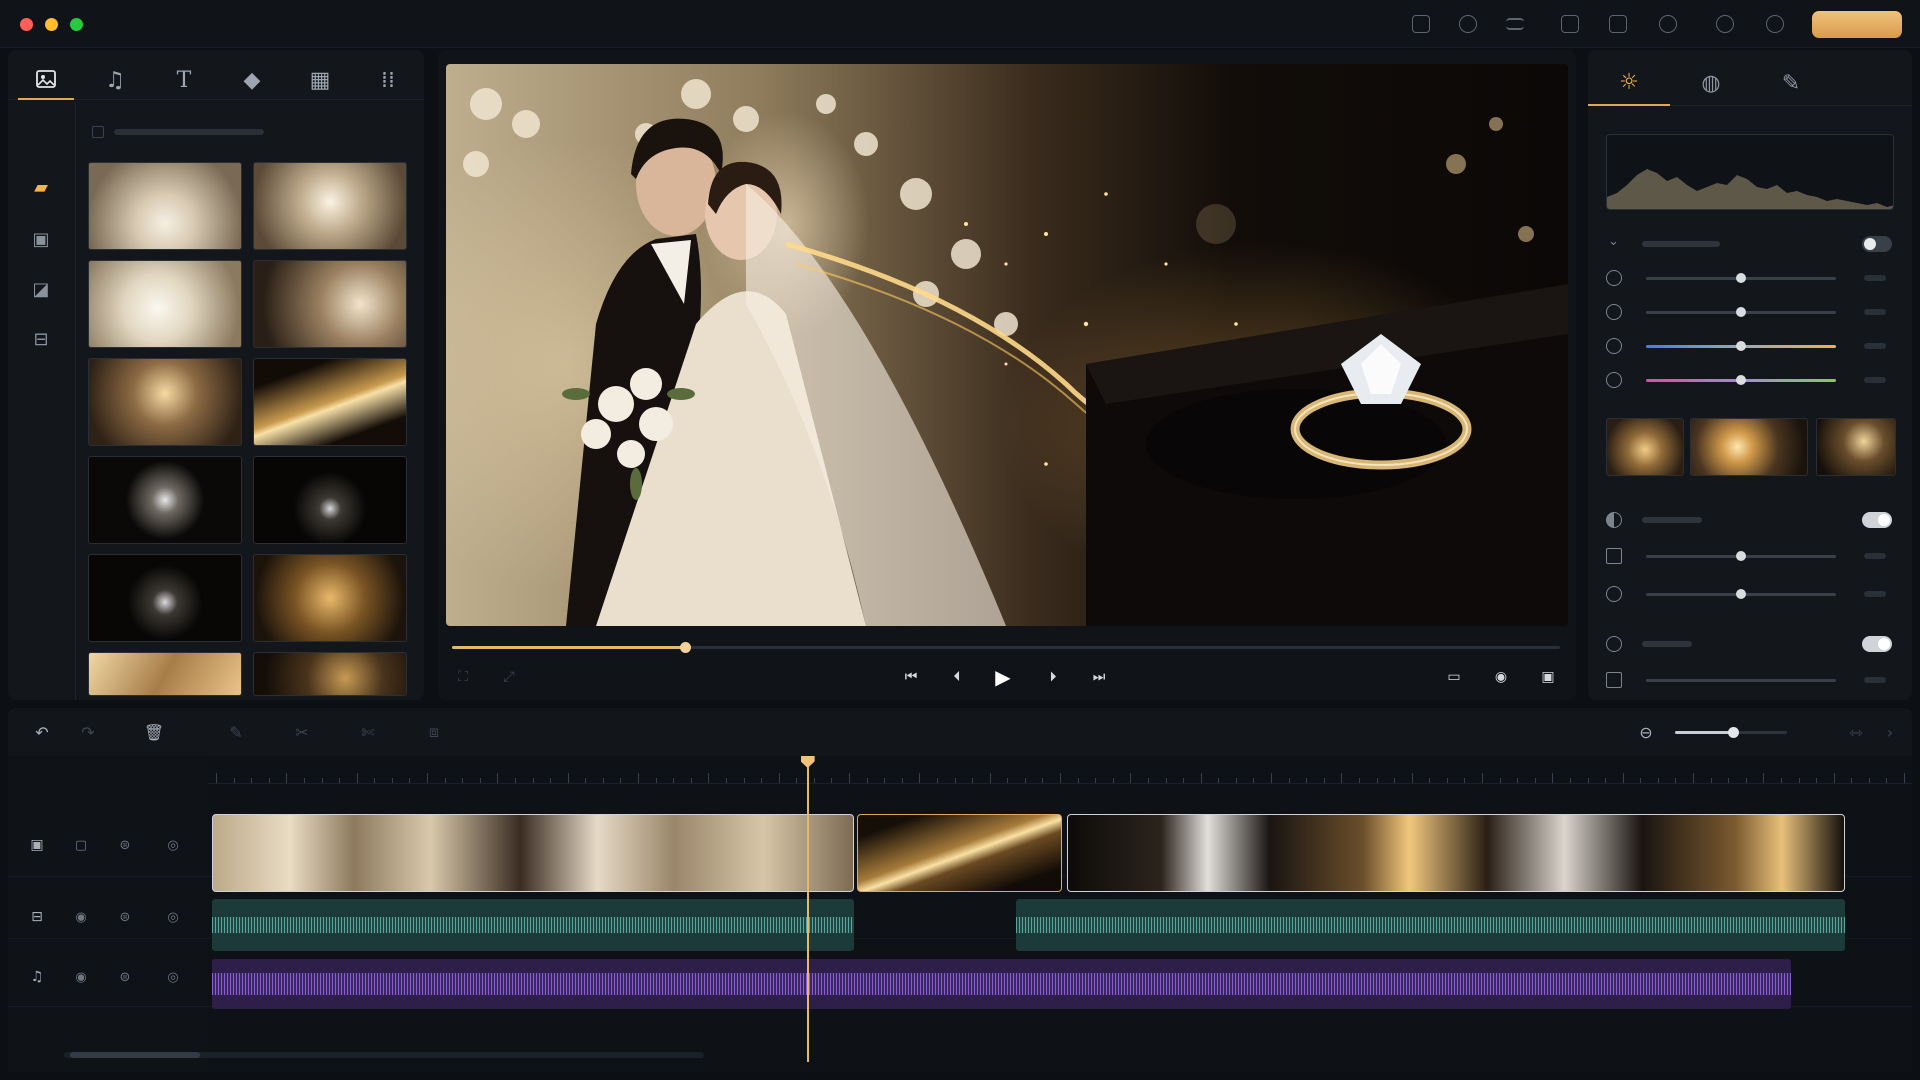  Describe the element at coordinates (46, 80) in the screenshot. I see `tab-media` at that location.